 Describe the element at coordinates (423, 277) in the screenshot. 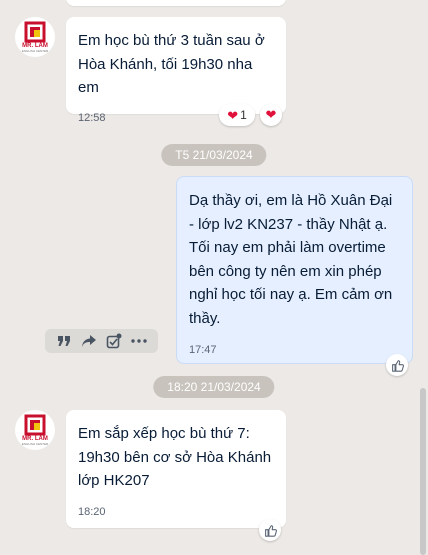

I see `scrollbar` at that location.